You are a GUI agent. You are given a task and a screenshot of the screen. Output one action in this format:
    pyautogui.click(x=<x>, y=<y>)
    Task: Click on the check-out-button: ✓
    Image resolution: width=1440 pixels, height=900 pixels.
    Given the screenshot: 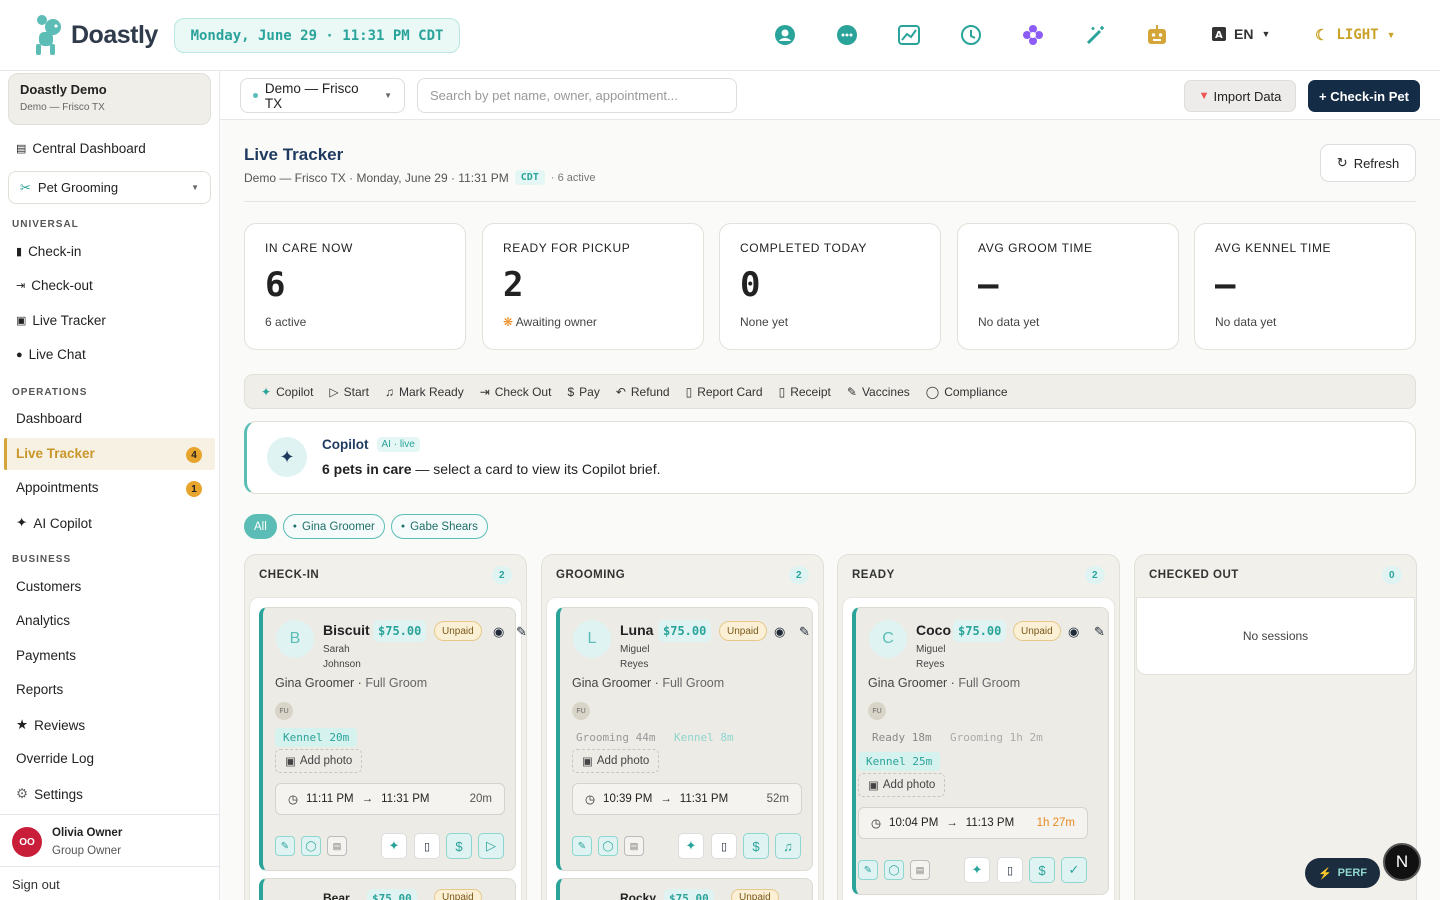 What is the action you would take?
    pyautogui.click(x=1074, y=870)
    